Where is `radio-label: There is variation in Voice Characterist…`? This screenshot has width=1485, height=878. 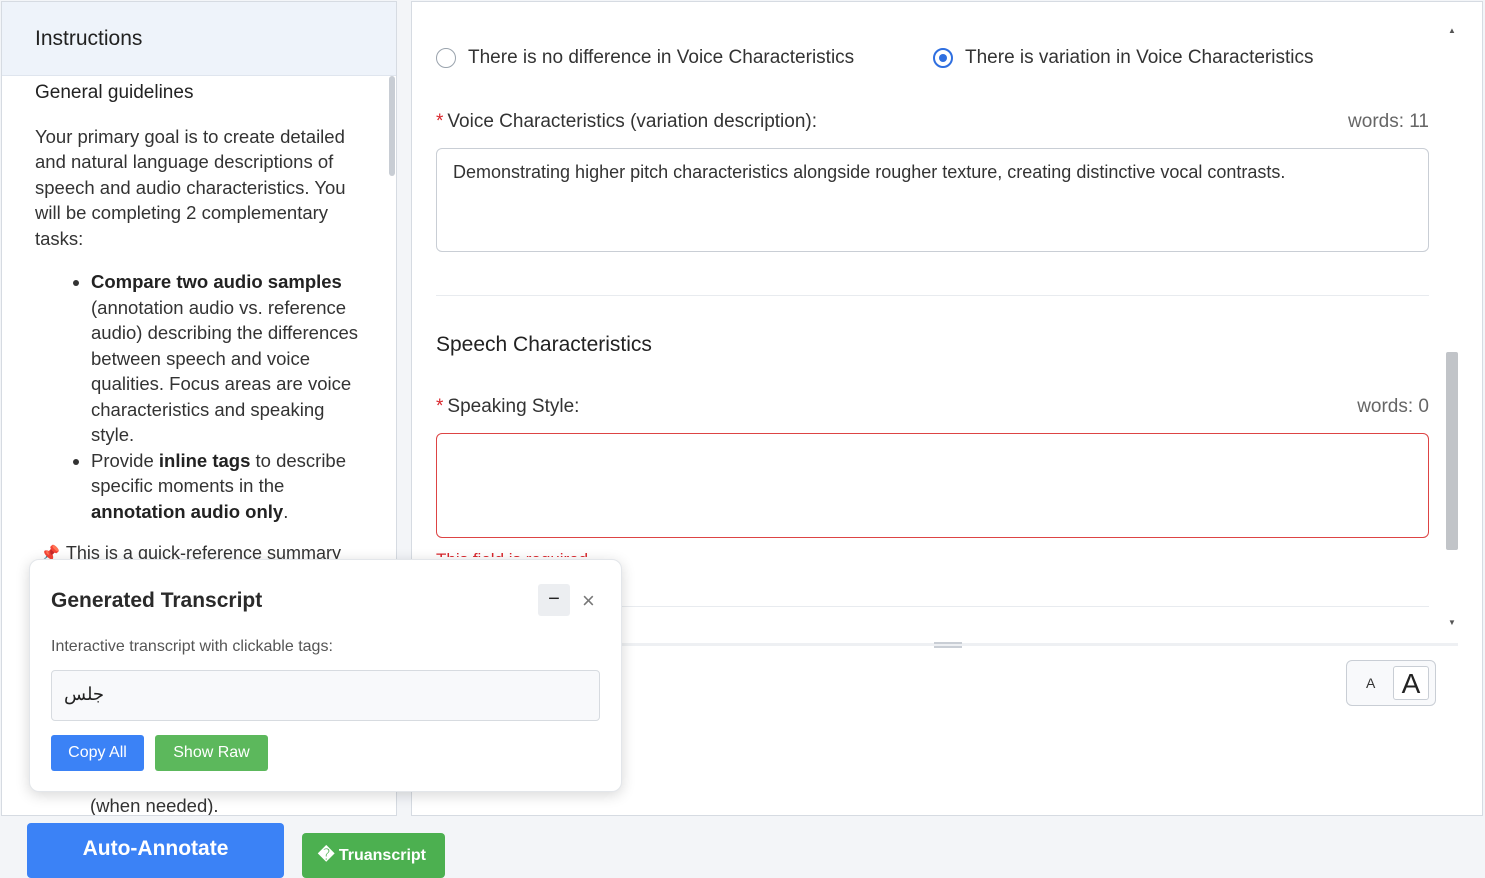
radio-label: There is variation in Voice Characterist… is located at coordinates (1139, 57).